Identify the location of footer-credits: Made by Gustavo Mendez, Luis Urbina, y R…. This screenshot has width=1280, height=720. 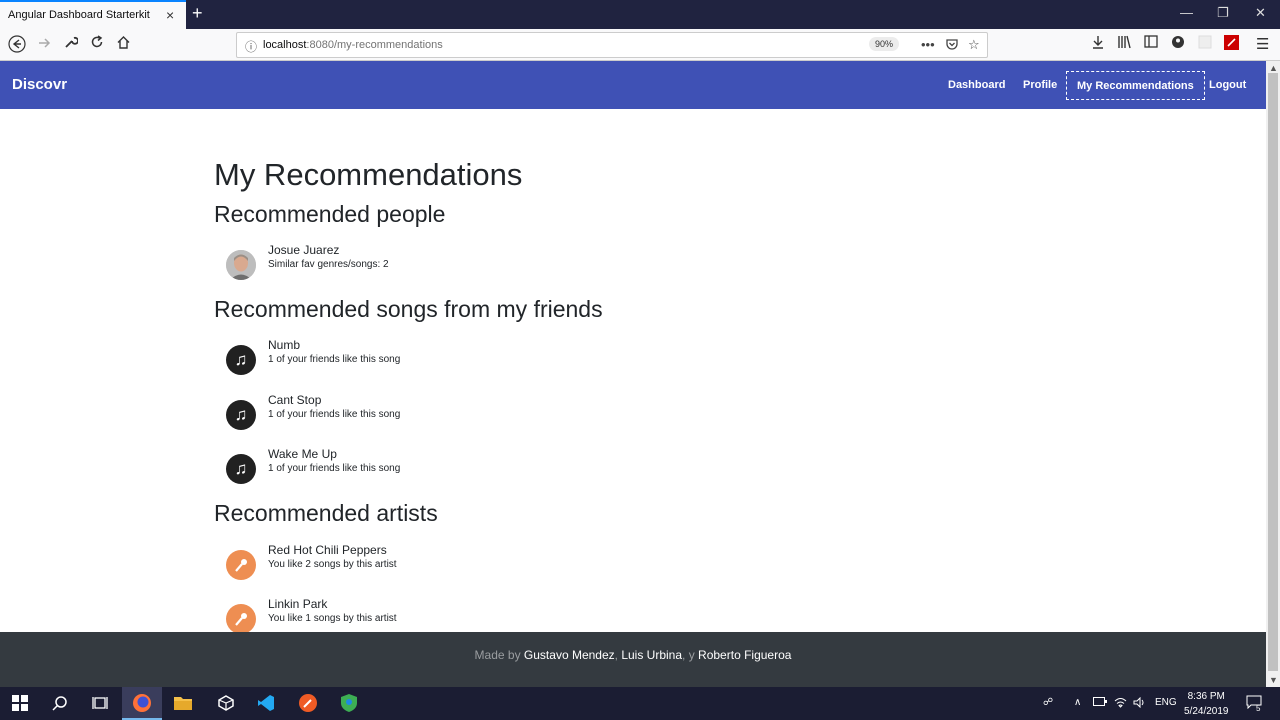
(633, 655).